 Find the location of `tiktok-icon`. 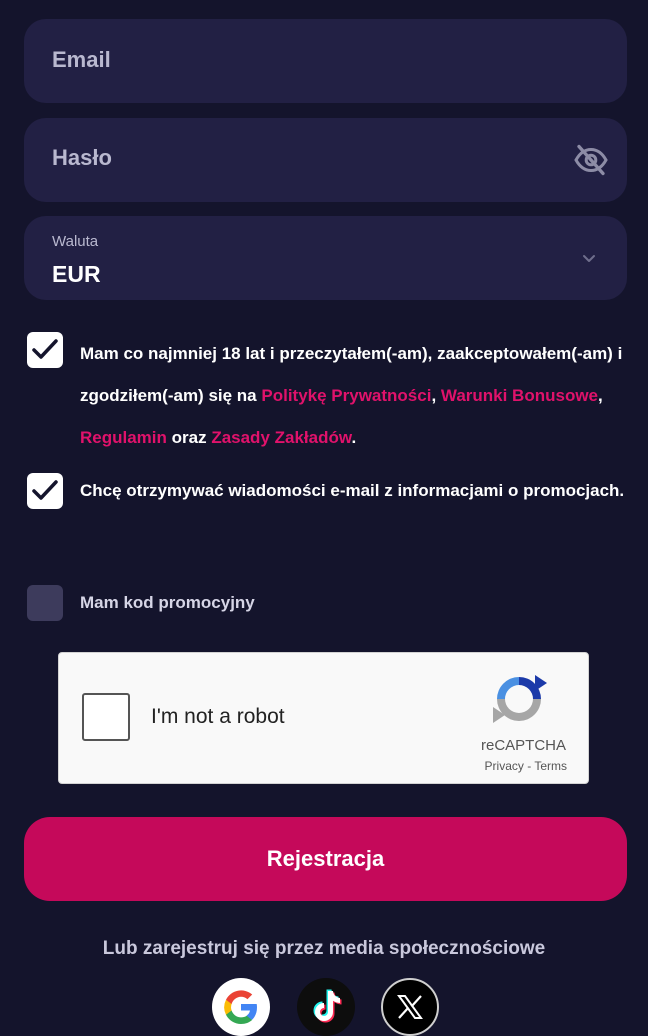

tiktok-icon is located at coordinates (327, 1006).